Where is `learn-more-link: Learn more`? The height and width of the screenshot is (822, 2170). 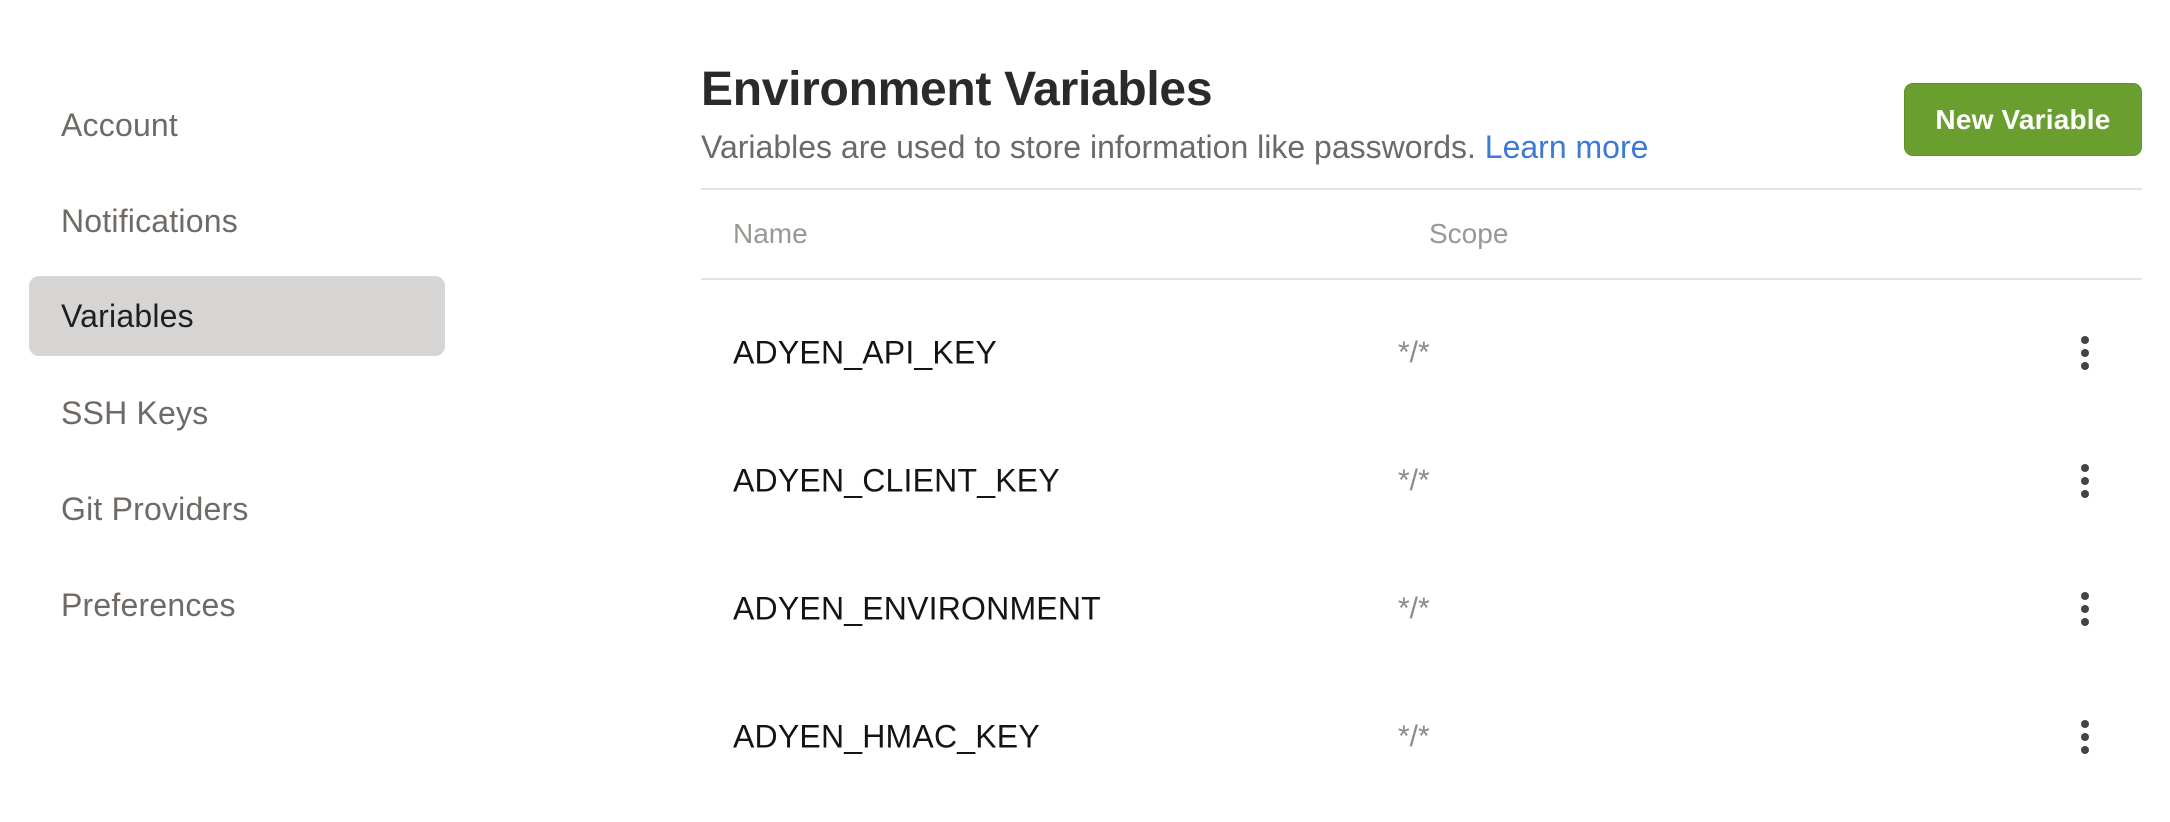
learn-more-link: Learn more is located at coordinates (1567, 147).